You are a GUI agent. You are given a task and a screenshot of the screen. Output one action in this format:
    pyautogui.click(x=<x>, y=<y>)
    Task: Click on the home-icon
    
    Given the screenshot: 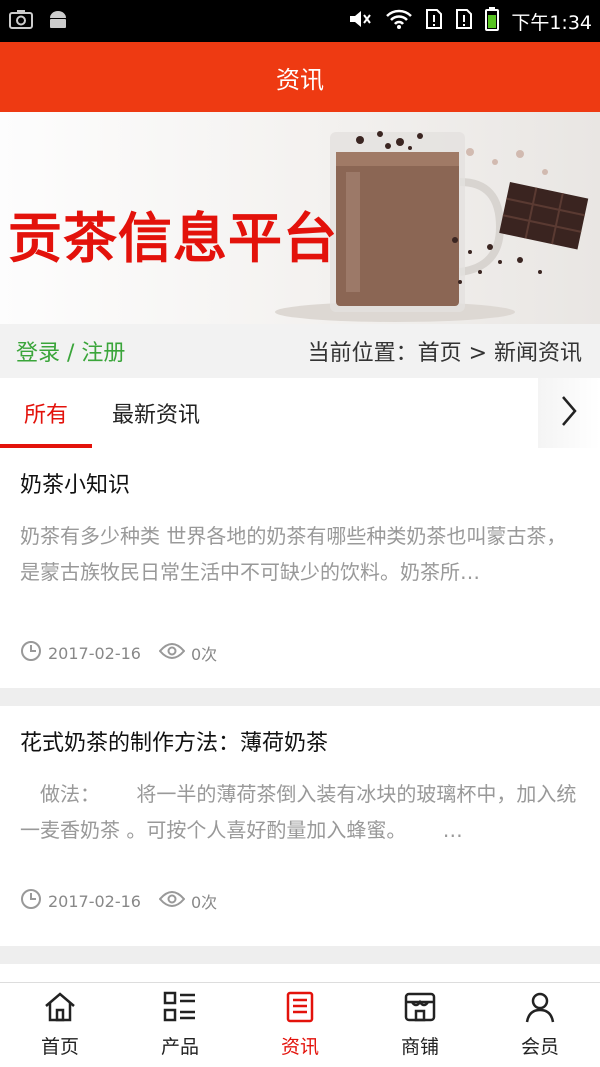 What is the action you would take?
    pyautogui.click(x=60, y=1009)
    